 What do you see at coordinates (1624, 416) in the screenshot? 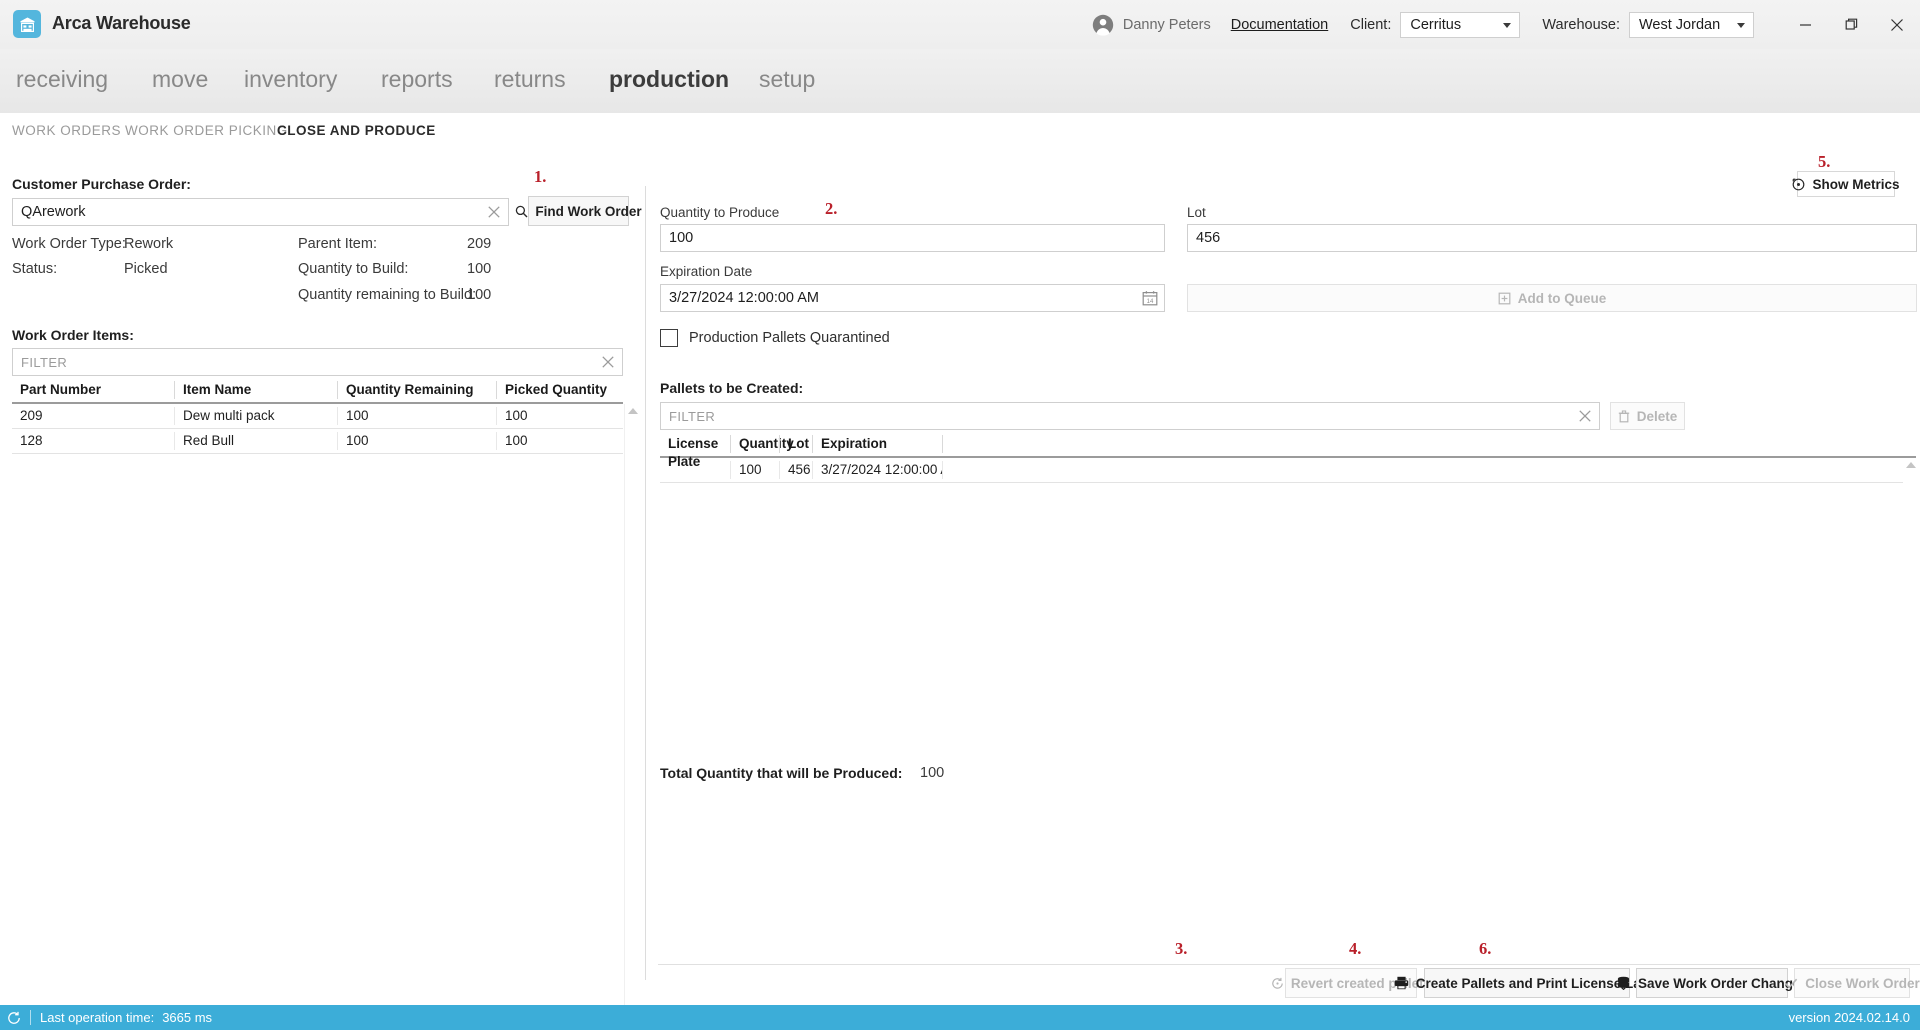
I see `trash-icon` at bounding box center [1624, 416].